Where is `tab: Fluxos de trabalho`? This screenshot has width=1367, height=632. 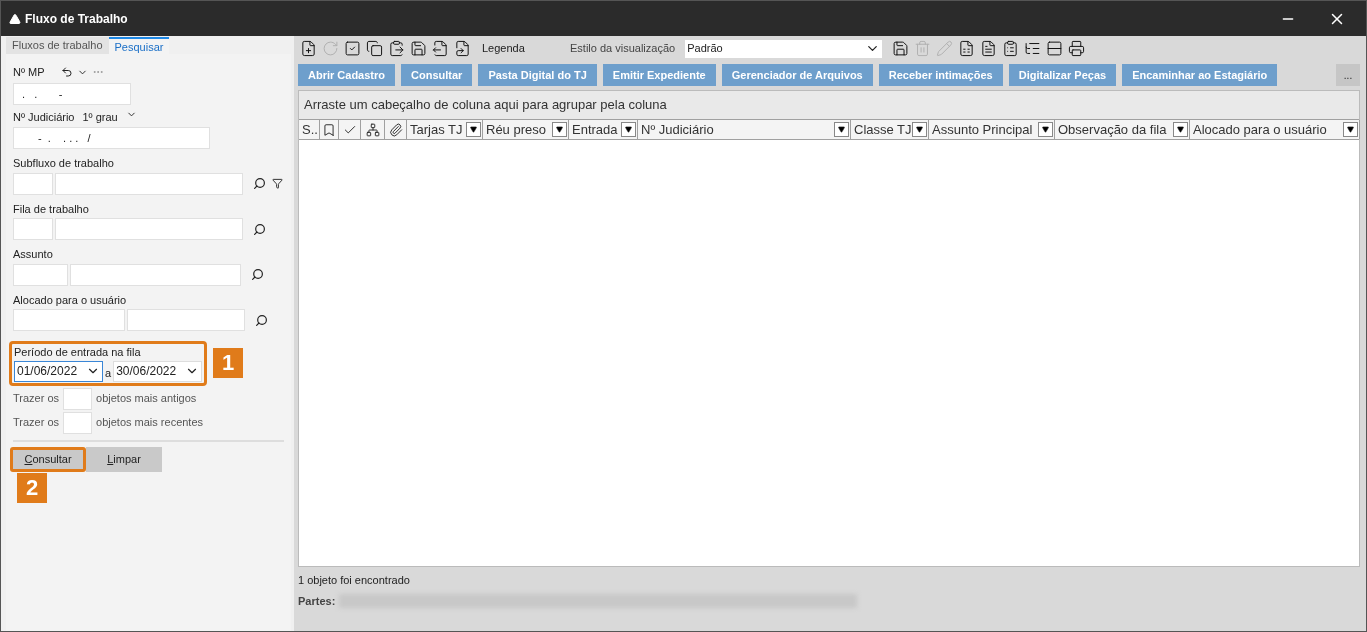 tab: Fluxos de trabalho is located at coordinates (57, 45).